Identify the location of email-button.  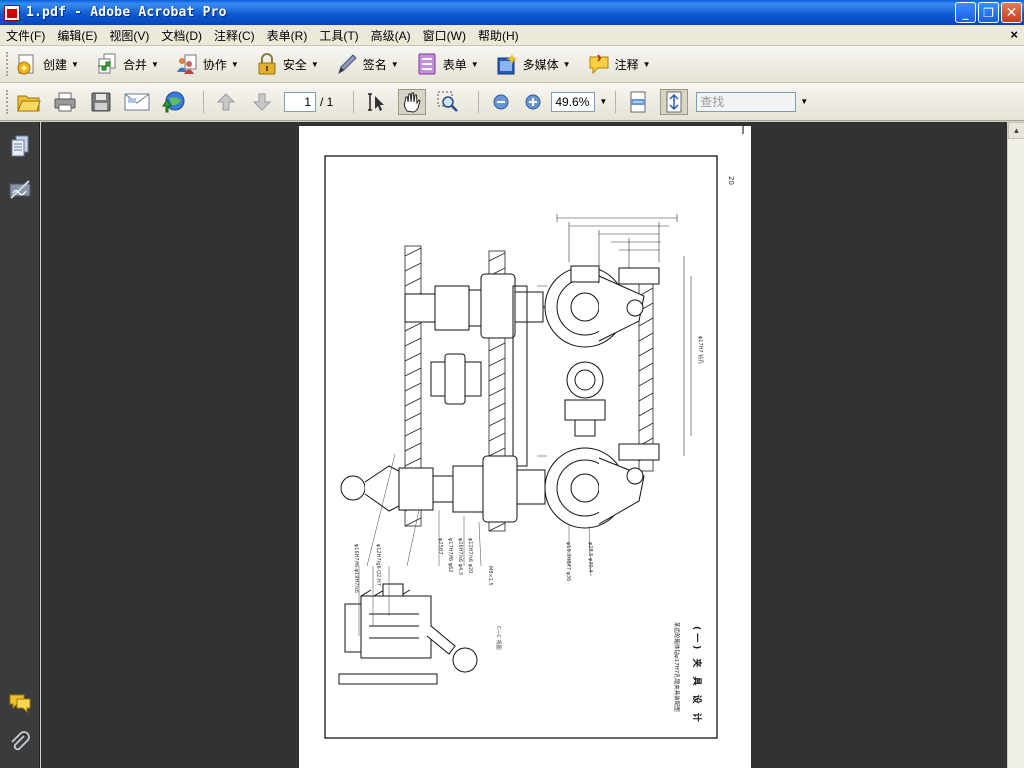
(137, 102).